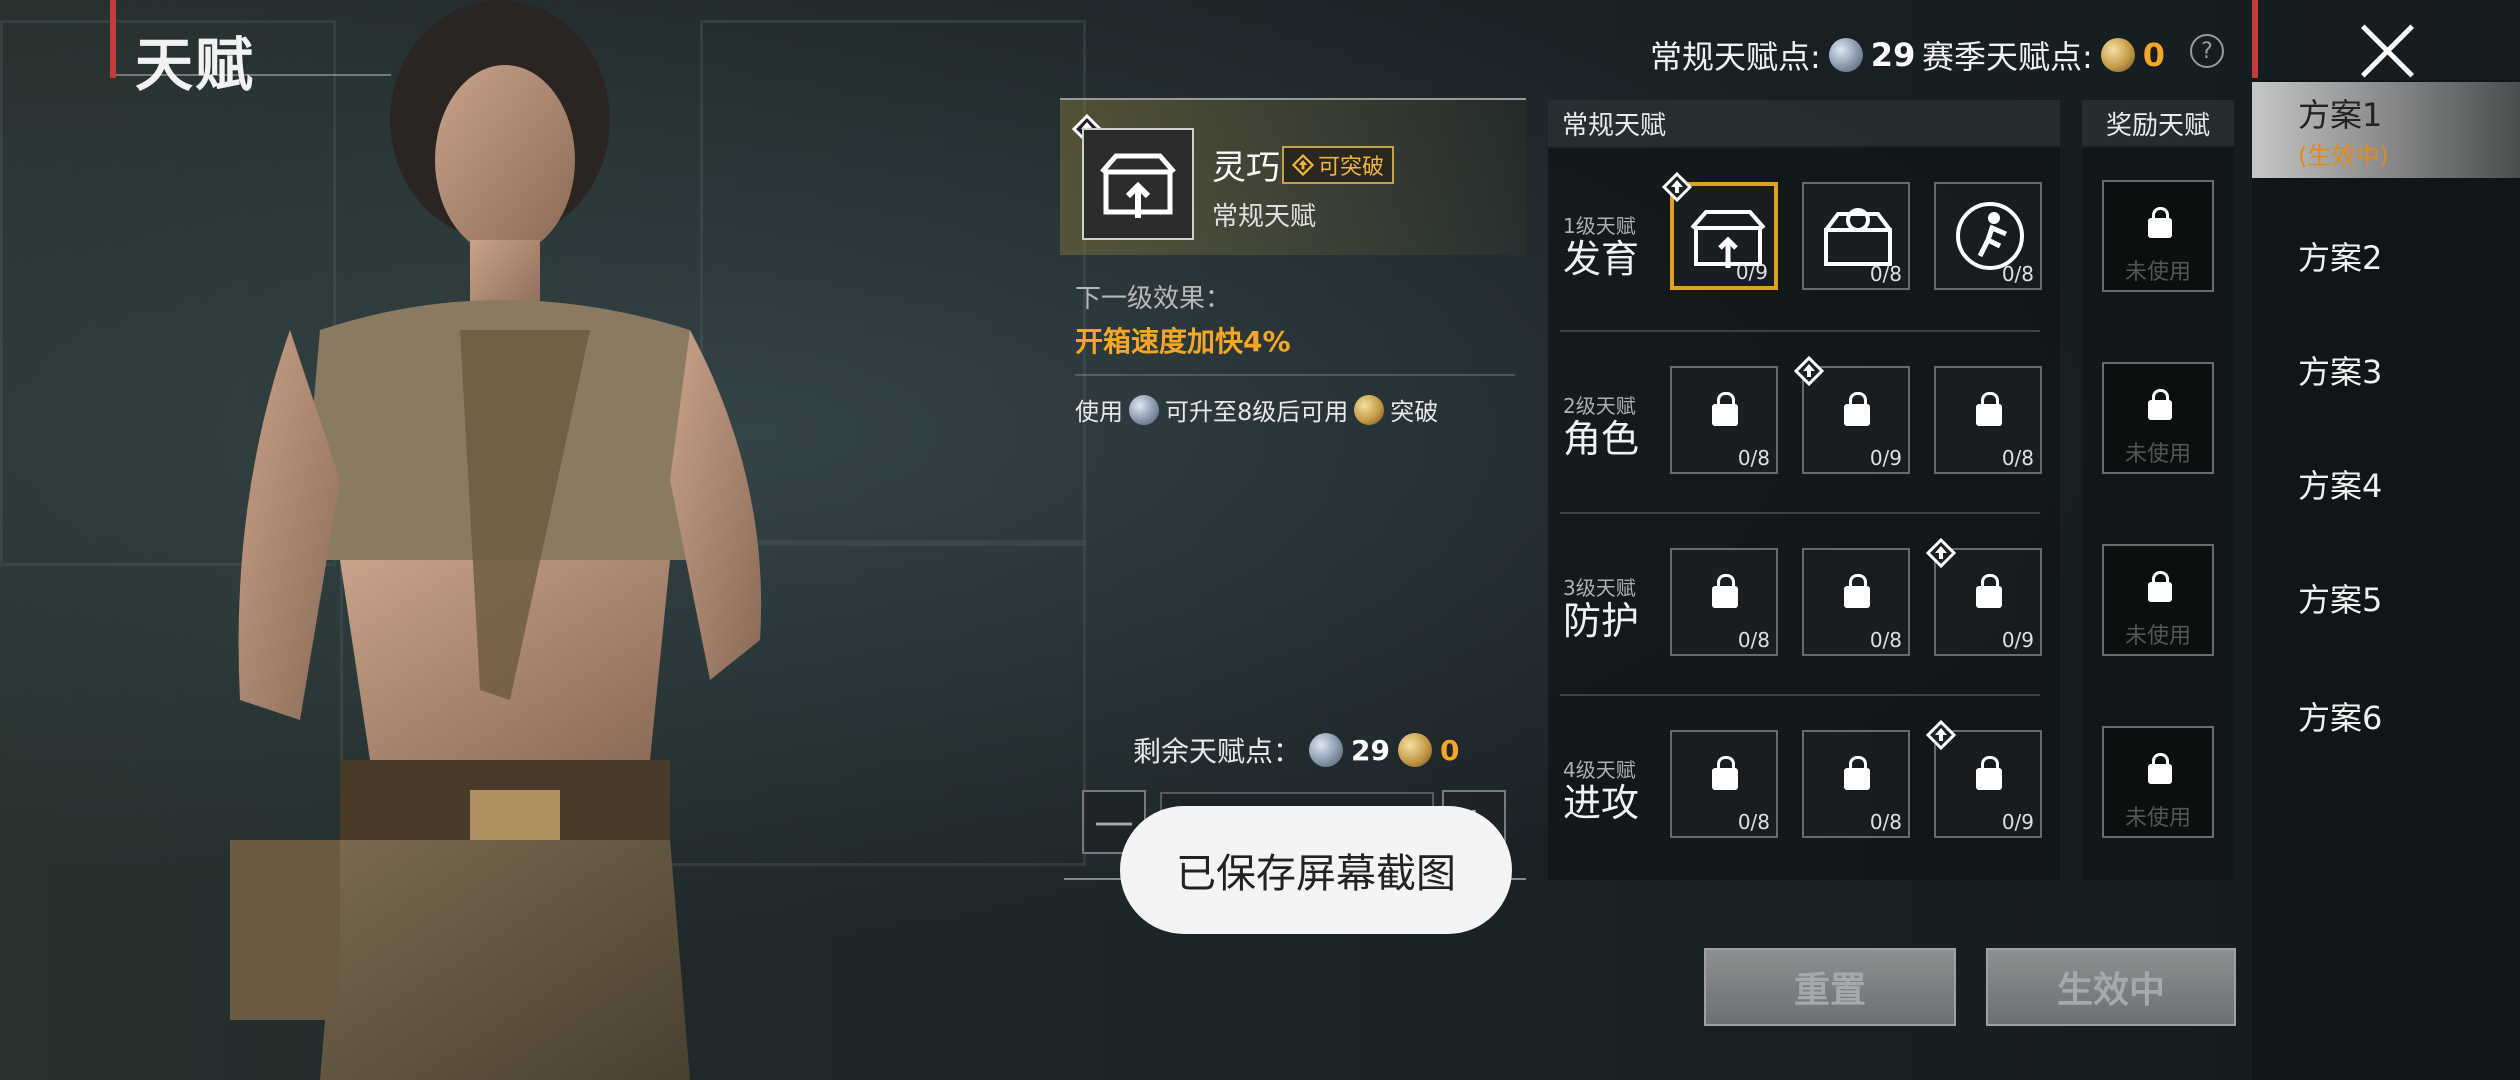  Describe the element at coordinates (2340, 718) in the screenshot. I see `scheme-tab-label: 方案6` at that location.